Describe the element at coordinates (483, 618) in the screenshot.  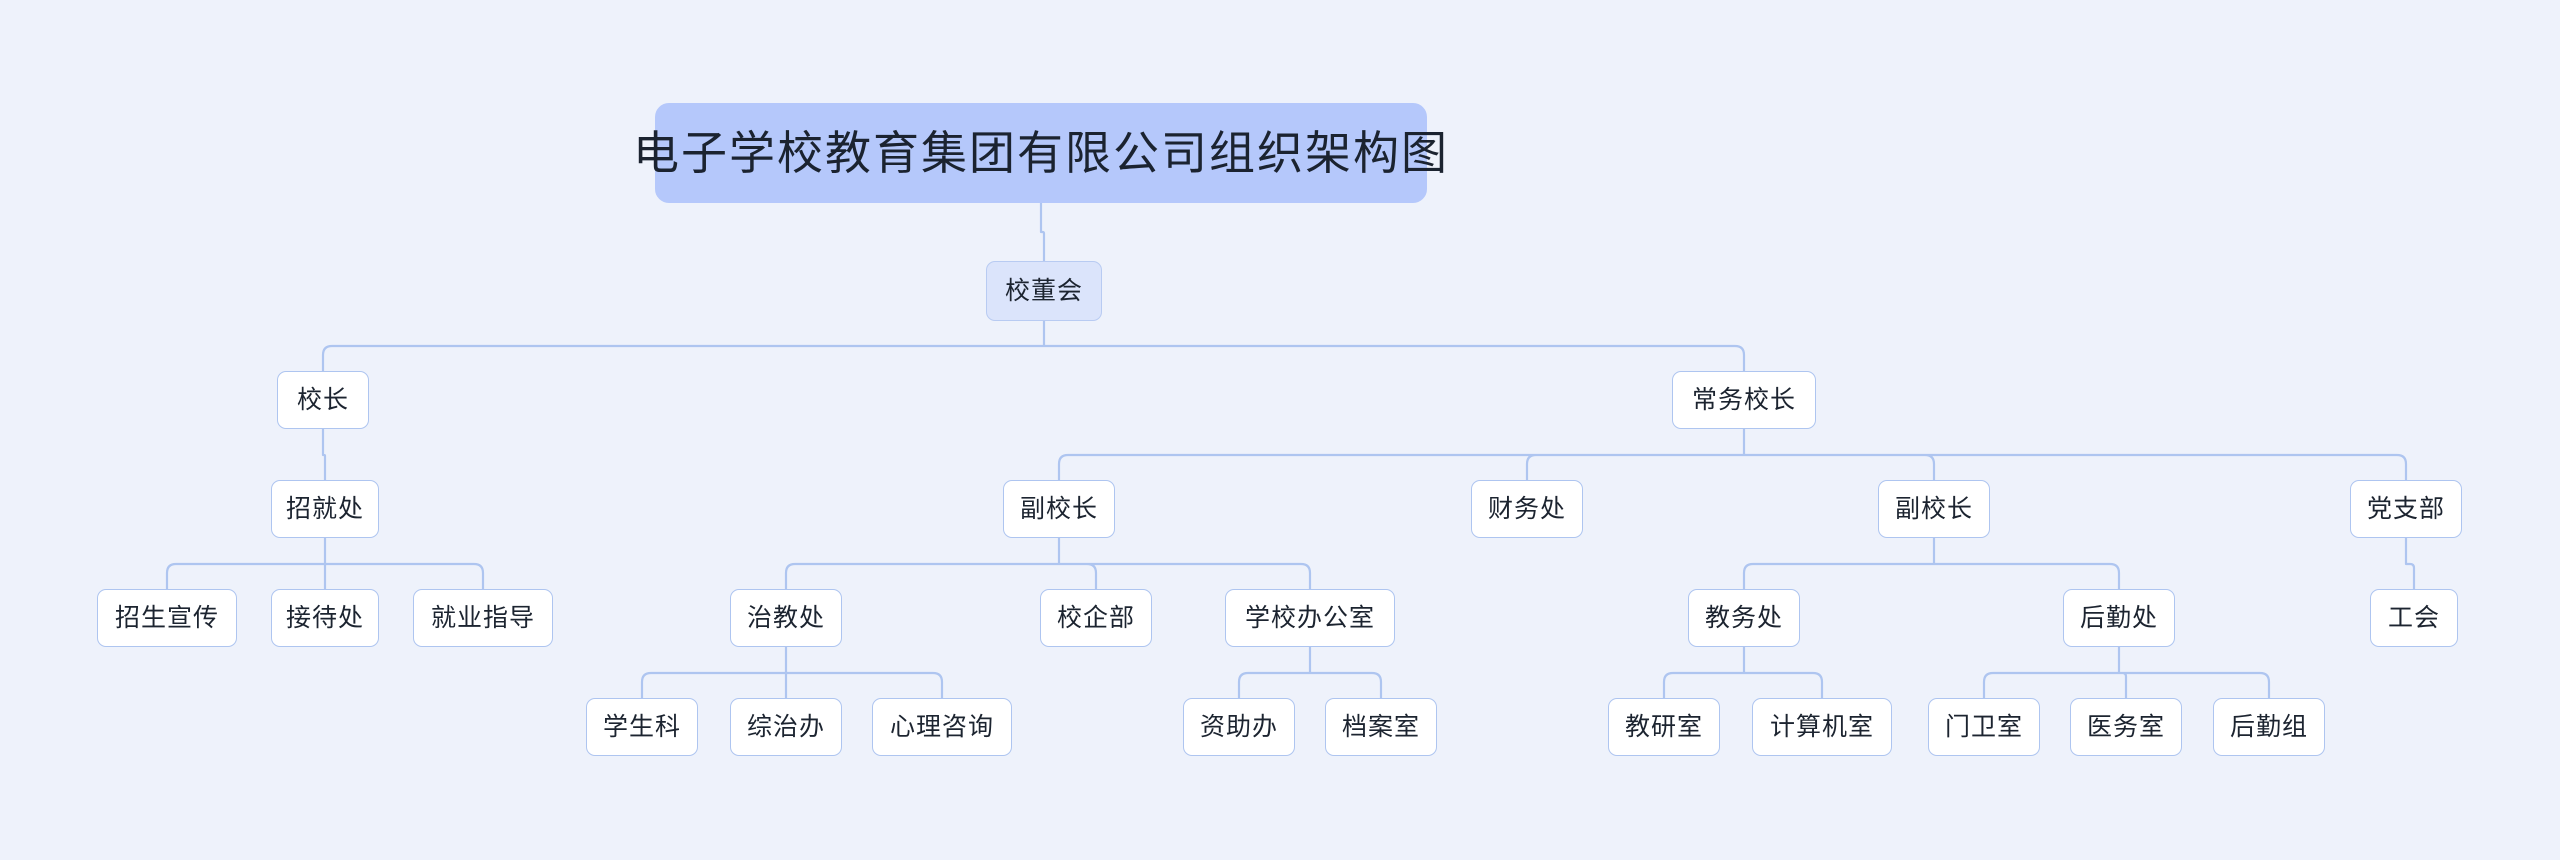
I see `org-node-career: 就业指导` at that location.